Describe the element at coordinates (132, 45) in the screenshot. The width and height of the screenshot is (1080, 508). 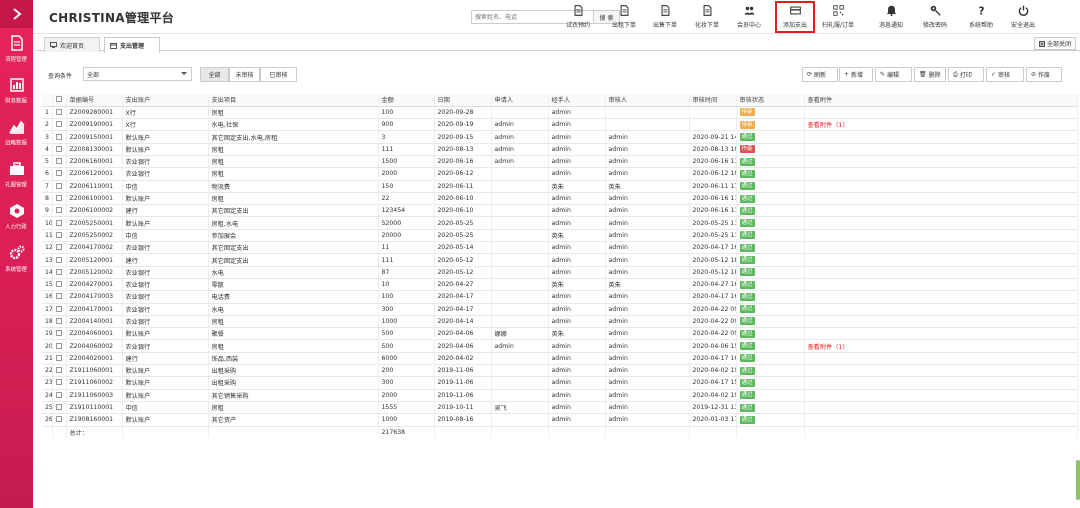
I see `tab-expense-management: 支出管理` at that location.